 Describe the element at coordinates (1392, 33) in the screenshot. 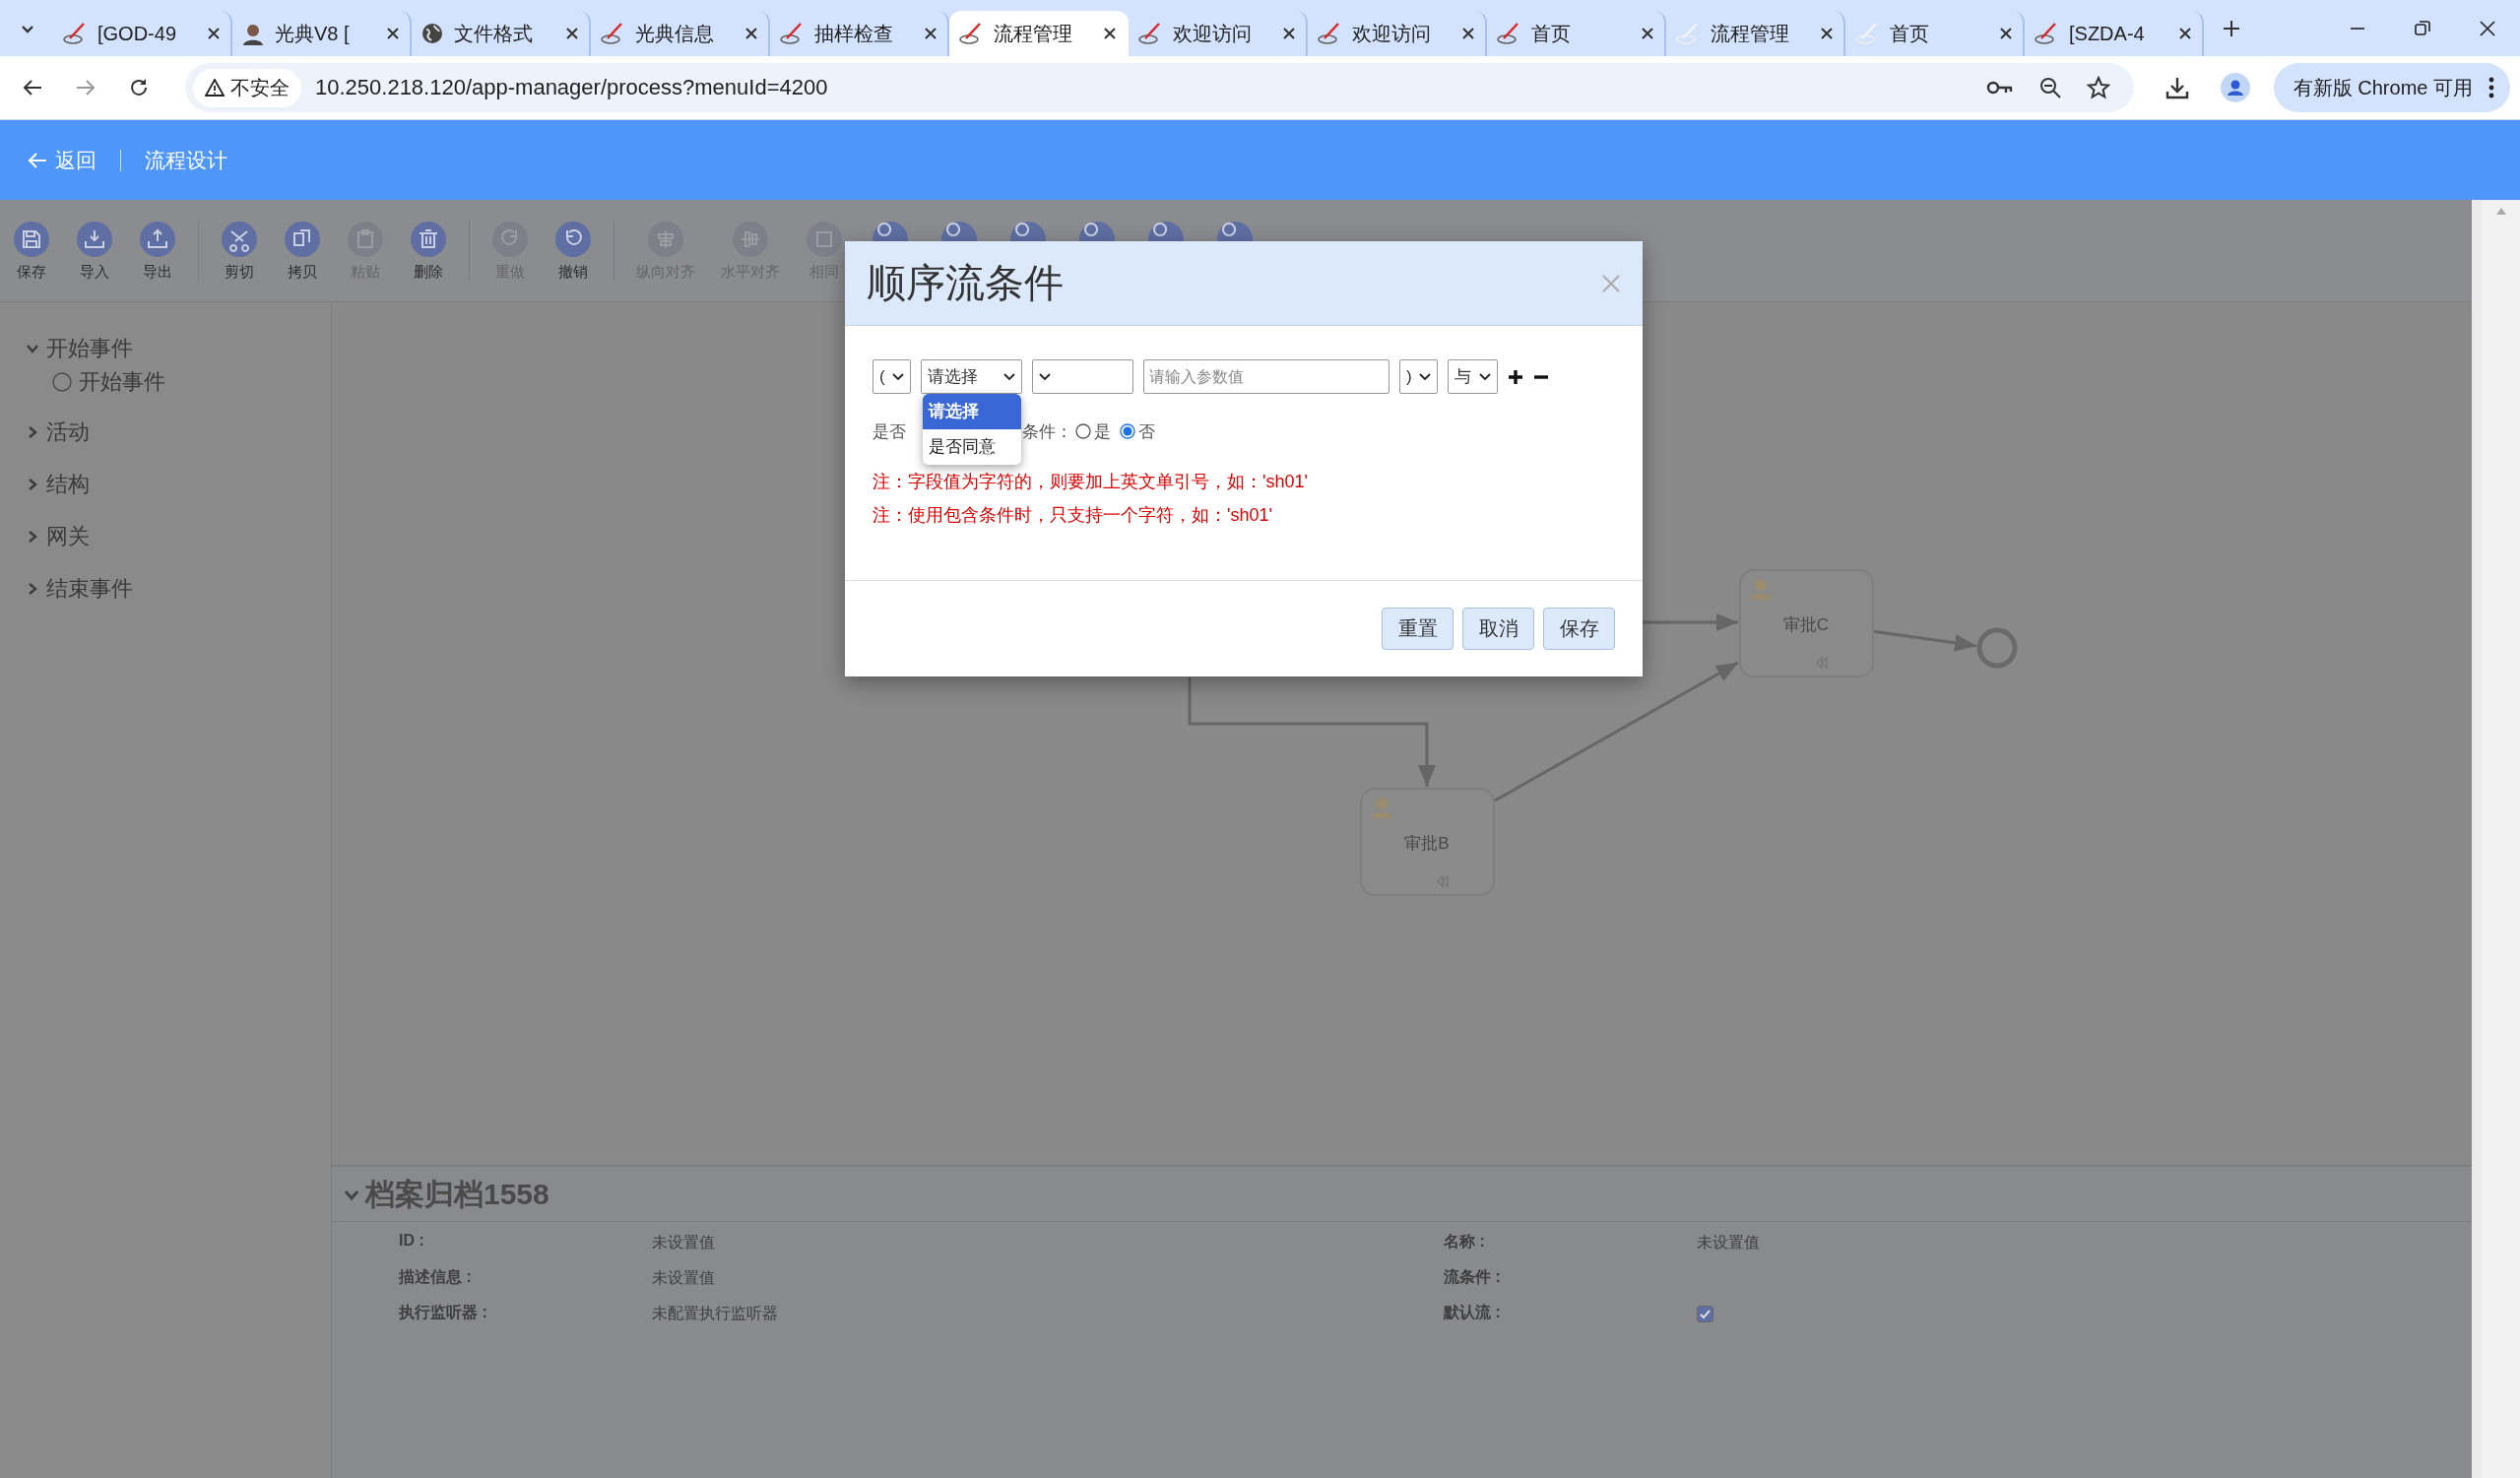

I see `tab-title: 欢迎访问` at that location.